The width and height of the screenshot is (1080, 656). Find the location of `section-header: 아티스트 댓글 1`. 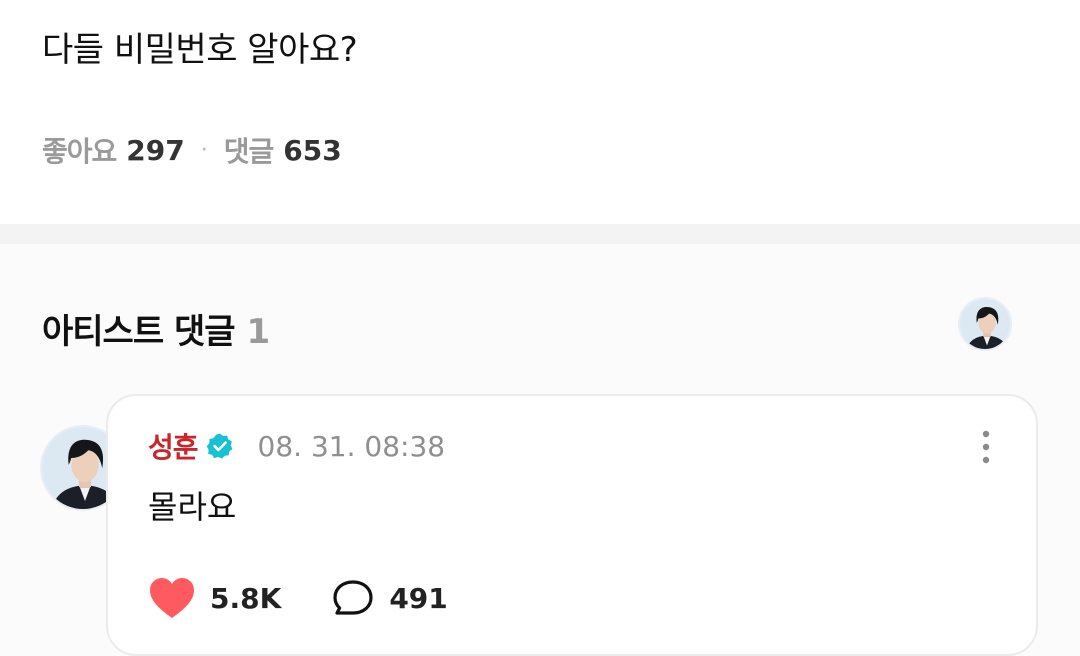

section-header: 아티스트 댓글 1 is located at coordinates (156, 328).